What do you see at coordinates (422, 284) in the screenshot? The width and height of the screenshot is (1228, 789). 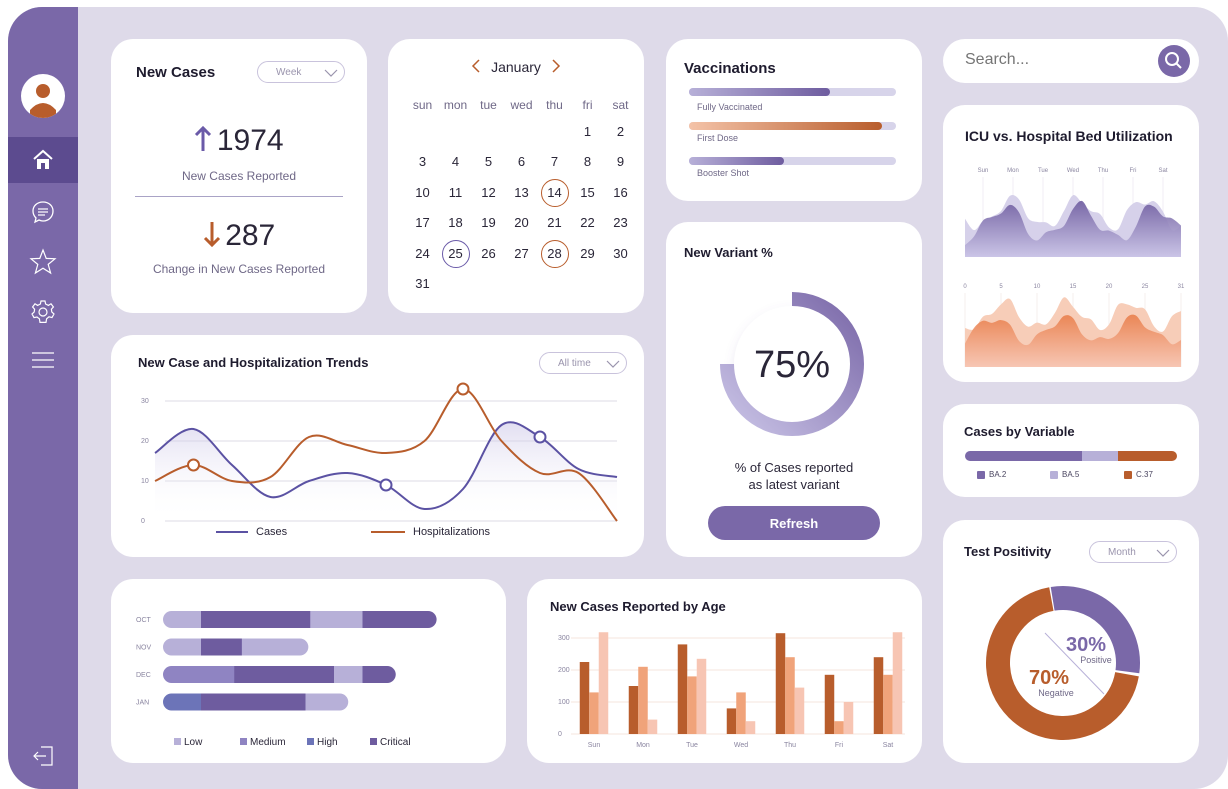 I see `calendar-day: 31` at bounding box center [422, 284].